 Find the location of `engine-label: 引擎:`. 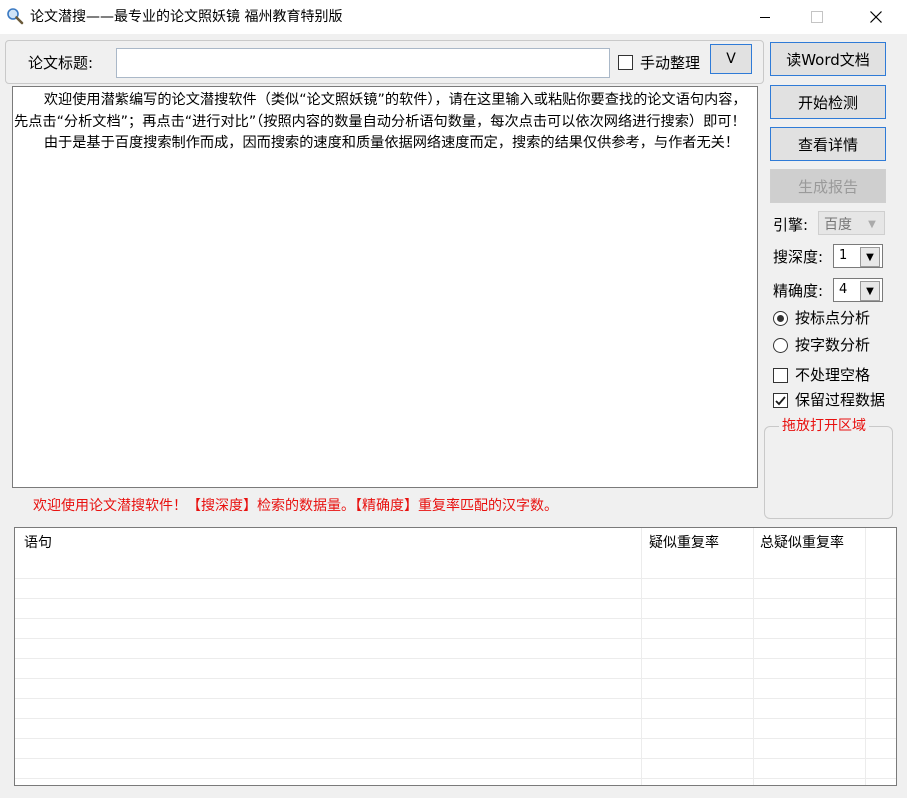

engine-label: 引擎: is located at coordinates (791, 225).